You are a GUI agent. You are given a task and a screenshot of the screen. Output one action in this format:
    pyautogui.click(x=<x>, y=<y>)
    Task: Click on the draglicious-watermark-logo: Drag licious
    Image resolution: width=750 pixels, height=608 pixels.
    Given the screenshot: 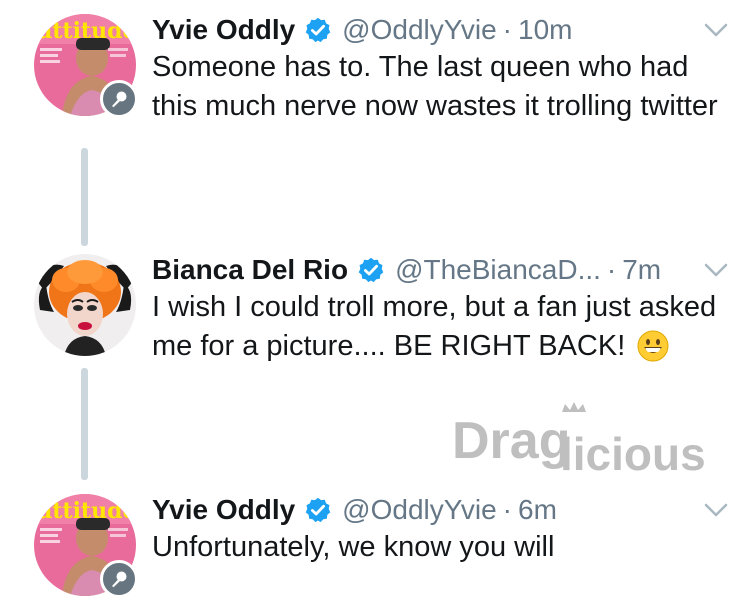 What is the action you would take?
    pyautogui.click(x=579, y=441)
    